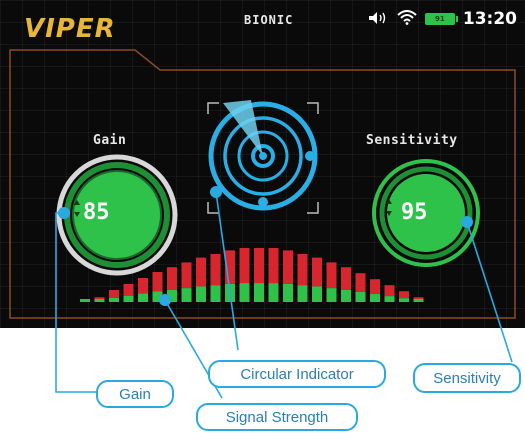 Image resolution: width=525 pixels, height=433 pixels. Describe the element at coordinates (277, 417) in the screenshot. I see `signal-strength-callout: Signal Strength` at that location.